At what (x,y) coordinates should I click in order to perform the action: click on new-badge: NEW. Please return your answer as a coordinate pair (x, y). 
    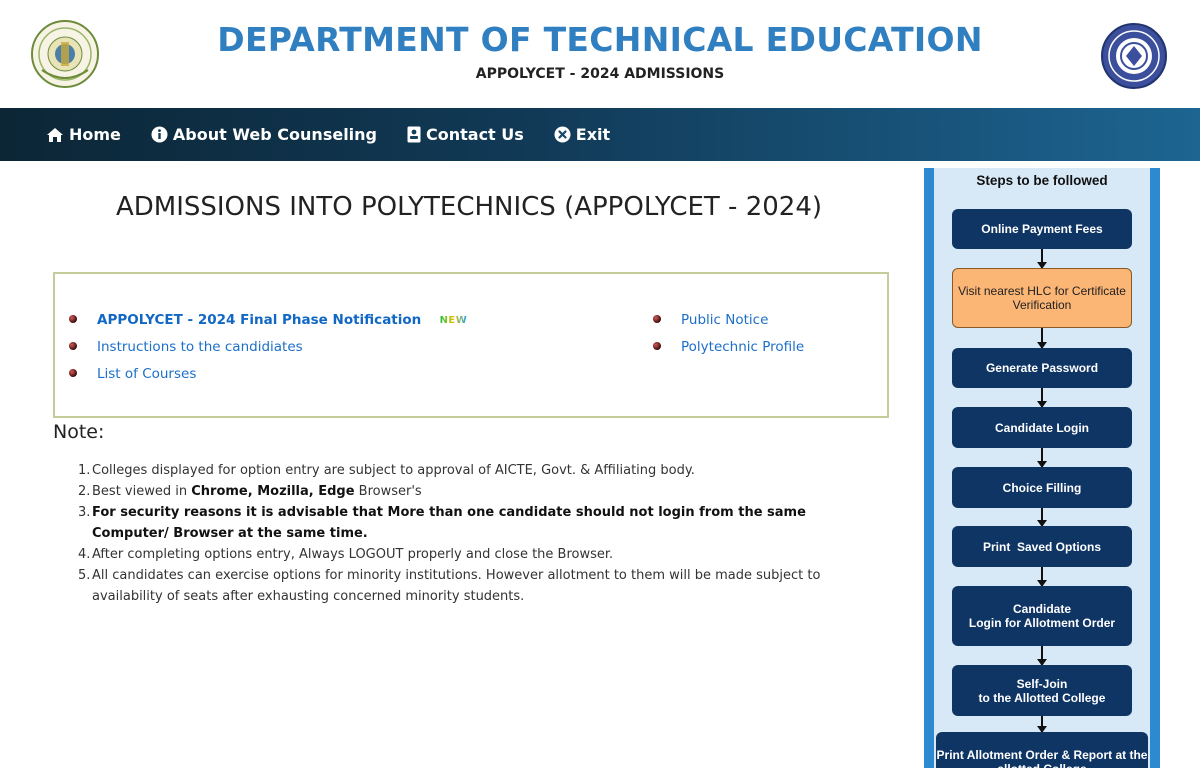
    Looking at the image, I should click on (454, 321).